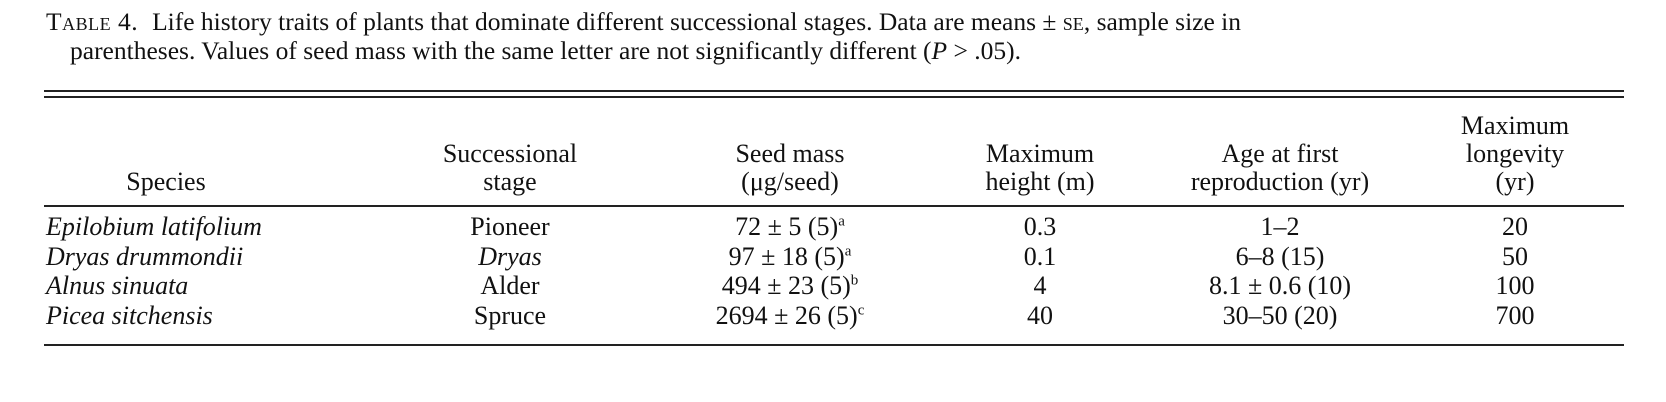 The image size is (1666, 402). Describe the element at coordinates (790, 181) in the screenshot. I see `header-seed-line-2: (μg/seed)` at that location.